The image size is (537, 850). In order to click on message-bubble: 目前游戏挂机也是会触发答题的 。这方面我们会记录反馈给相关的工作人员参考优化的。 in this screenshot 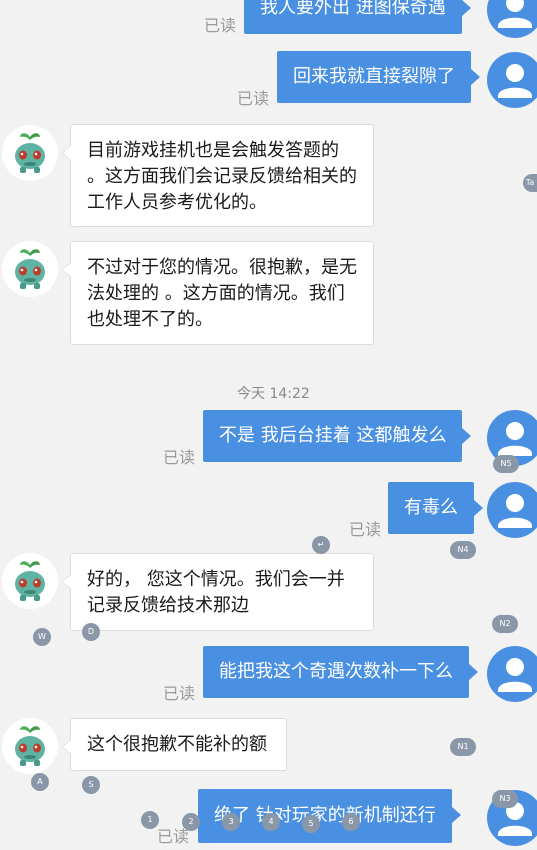, I will do `click(218, 175)`.